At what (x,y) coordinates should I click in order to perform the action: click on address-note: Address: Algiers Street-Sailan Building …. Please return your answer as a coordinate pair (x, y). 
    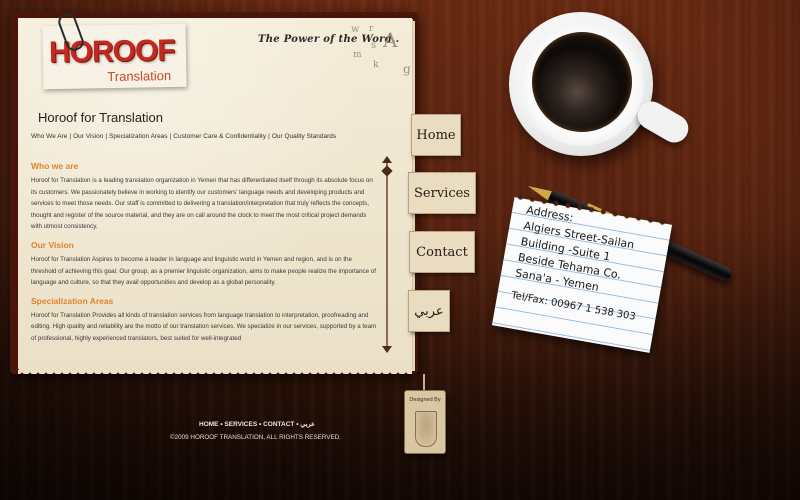
    Looking at the image, I should click on (582, 272).